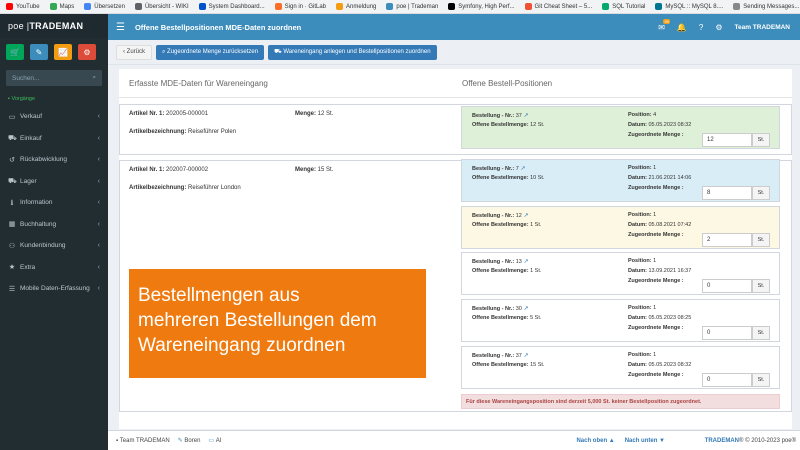 This screenshot has height=450, width=800. I want to click on sidebar-item-extra: ★ Extra ‹, so click(54, 268).